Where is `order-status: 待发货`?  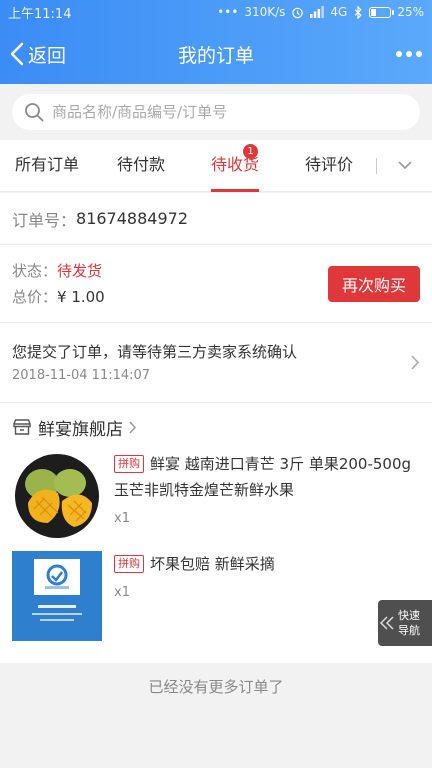
order-status: 待发货 is located at coordinates (80, 270).